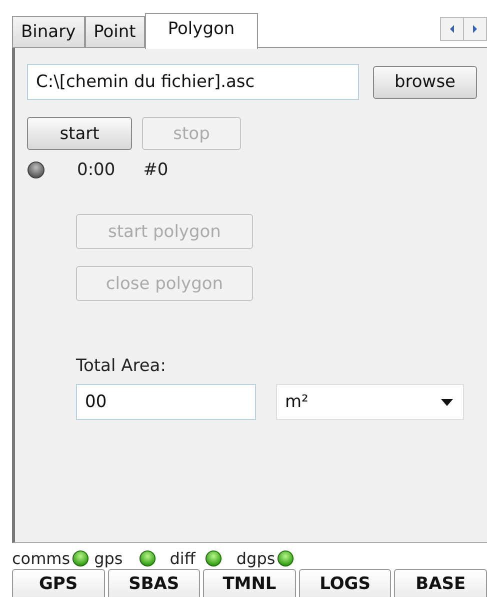 The image size is (487, 597). I want to click on area-field: 00, so click(166, 402).